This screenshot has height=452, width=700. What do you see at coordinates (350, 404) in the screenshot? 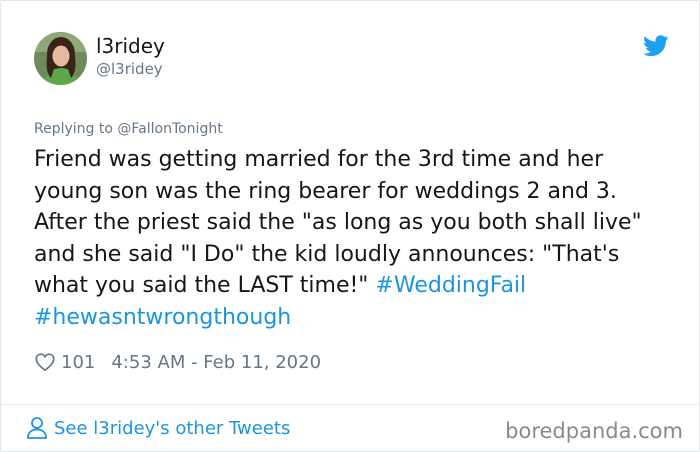
I see `divider` at bounding box center [350, 404].